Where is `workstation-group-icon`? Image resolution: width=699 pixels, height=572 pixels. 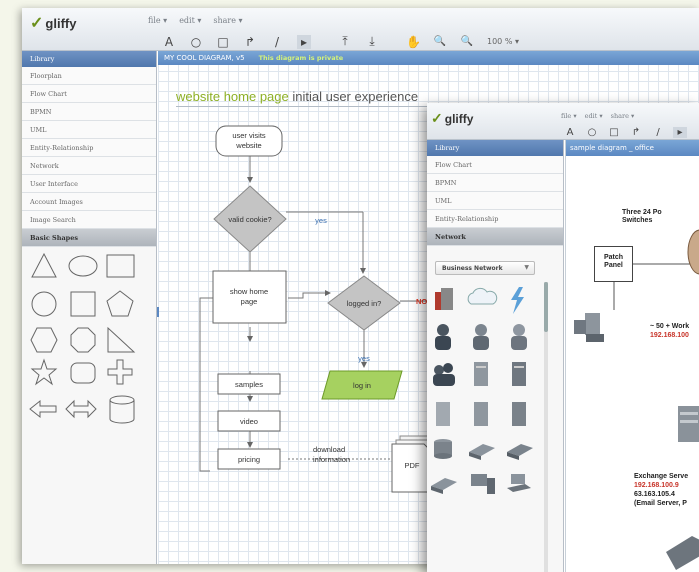 workstation-group-icon is located at coordinates (589, 327).